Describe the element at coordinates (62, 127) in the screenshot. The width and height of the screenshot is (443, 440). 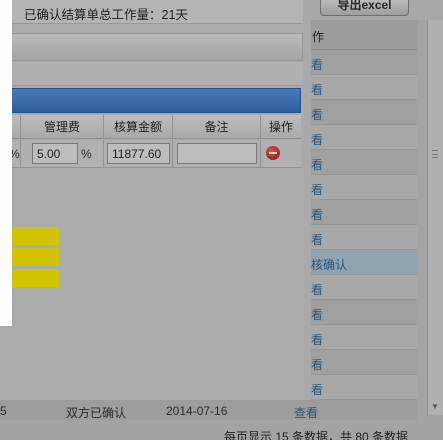
I see `column-header-management-fee: 管理费` at that location.